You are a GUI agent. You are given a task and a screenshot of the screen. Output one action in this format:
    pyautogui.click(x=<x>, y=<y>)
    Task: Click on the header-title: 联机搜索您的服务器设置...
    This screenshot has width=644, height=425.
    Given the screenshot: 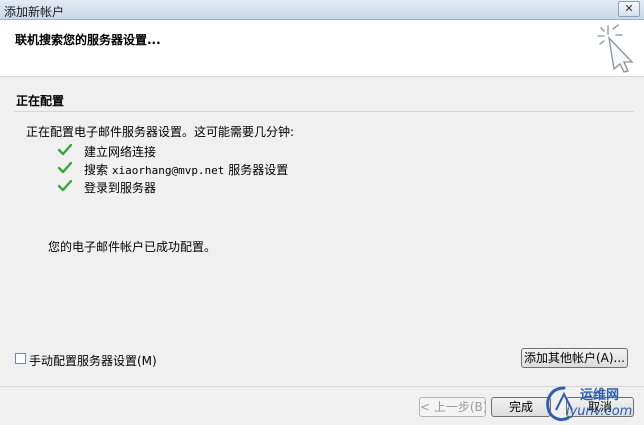 What is the action you would take?
    pyautogui.click(x=88, y=40)
    